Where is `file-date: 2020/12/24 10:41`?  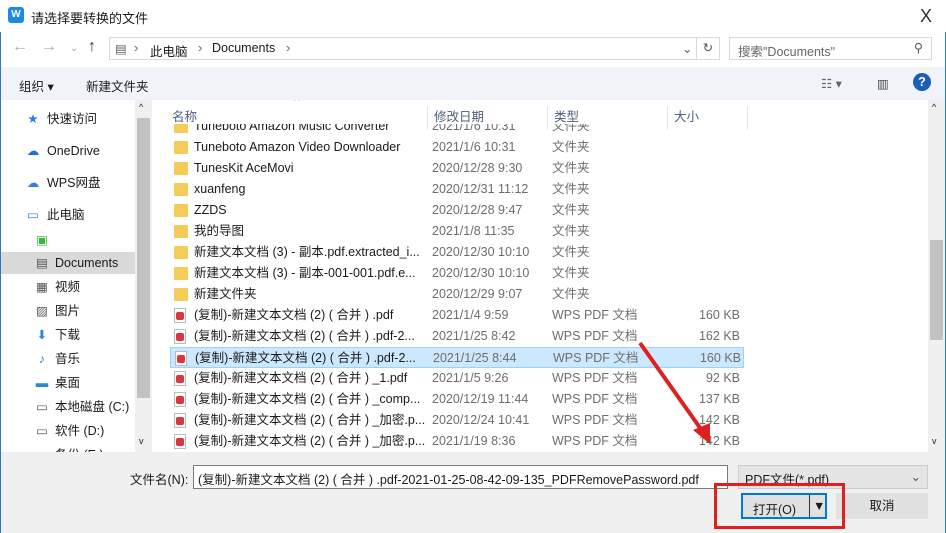
file-date: 2020/12/24 10:41 is located at coordinates (481, 420).